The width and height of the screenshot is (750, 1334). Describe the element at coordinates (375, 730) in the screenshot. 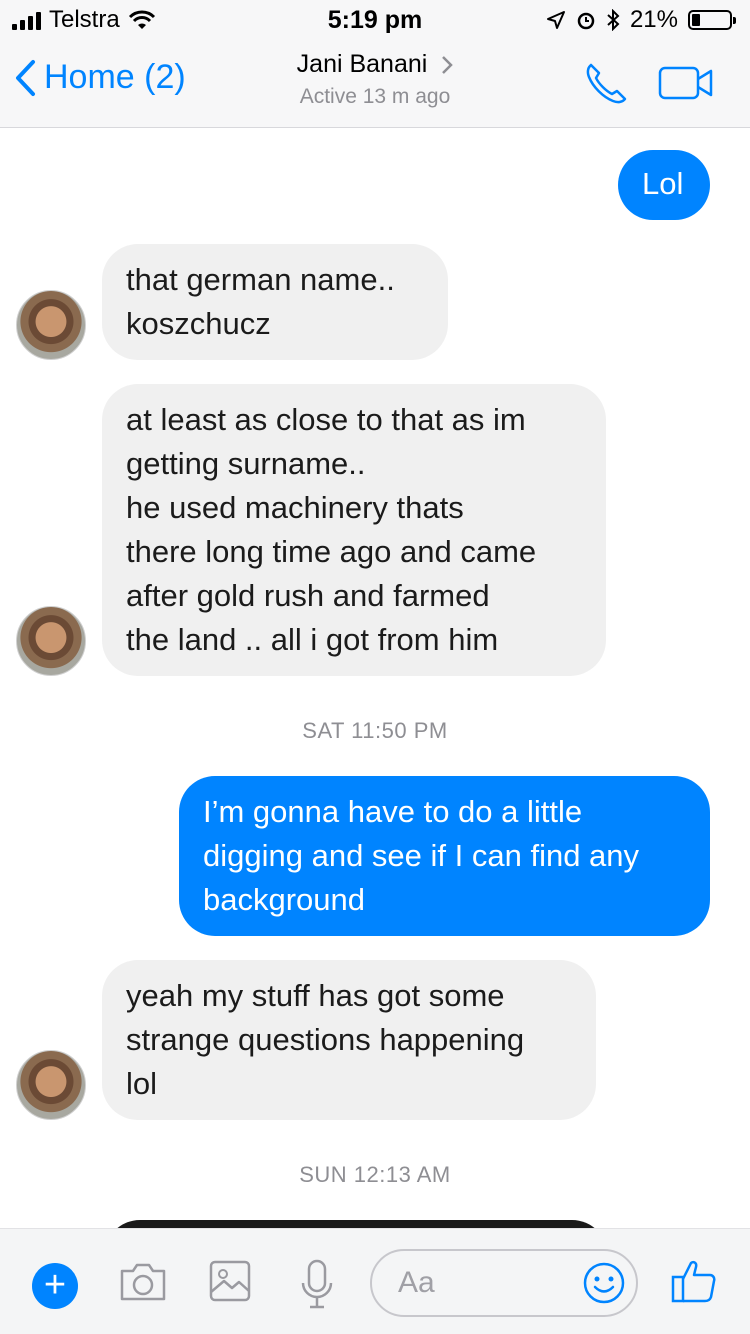

I see `message-timestamp: SAT 11:50 PM` at that location.